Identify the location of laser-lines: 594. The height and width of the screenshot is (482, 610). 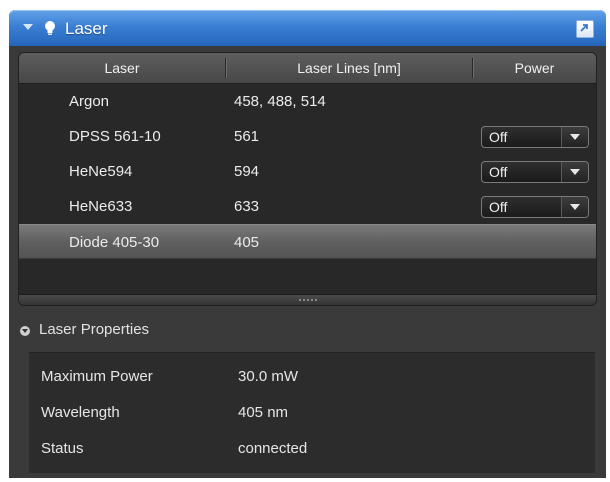
(247, 171).